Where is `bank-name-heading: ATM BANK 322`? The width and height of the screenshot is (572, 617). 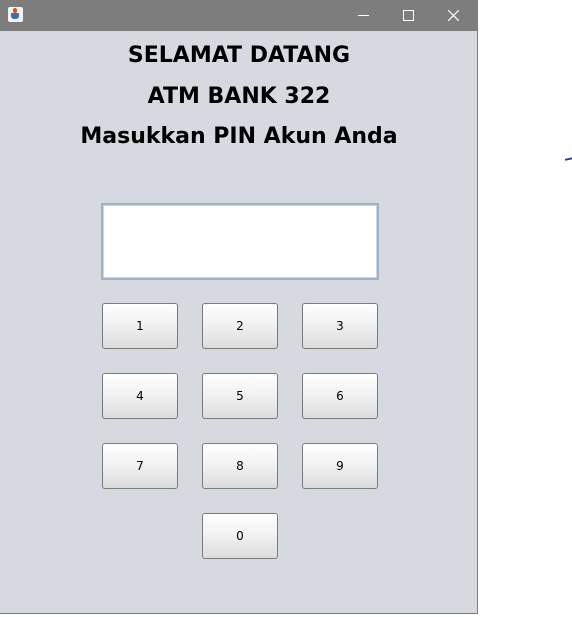
bank-name-heading: ATM BANK 322 is located at coordinates (239, 96).